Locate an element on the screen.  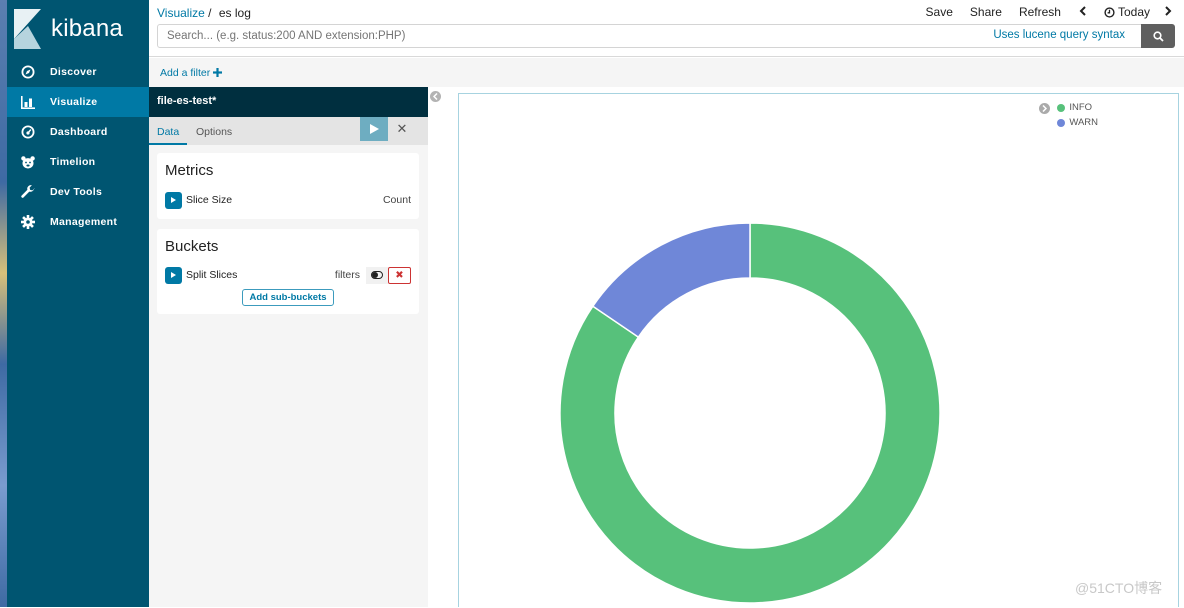
play-icon is located at coordinates (374, 129).